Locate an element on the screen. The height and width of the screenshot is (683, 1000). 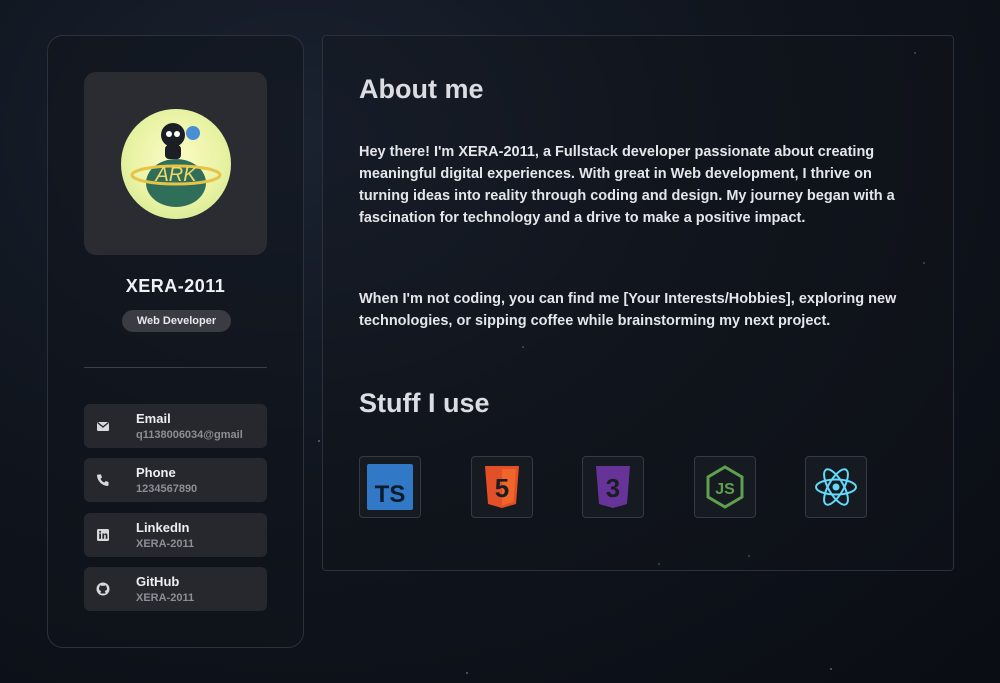
css3-icon: 3 is located at coordinates (613, 487).